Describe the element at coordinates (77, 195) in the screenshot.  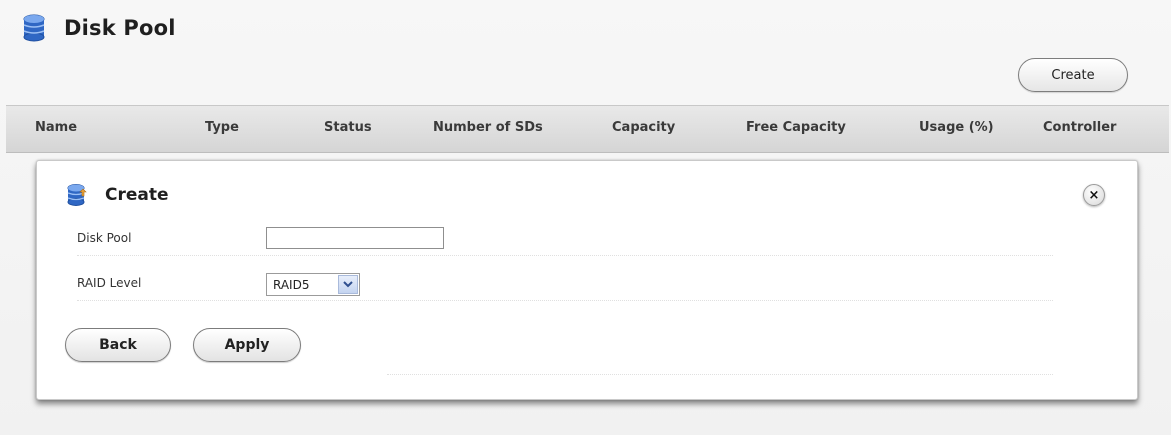
I see `database-add-icon` at that location.